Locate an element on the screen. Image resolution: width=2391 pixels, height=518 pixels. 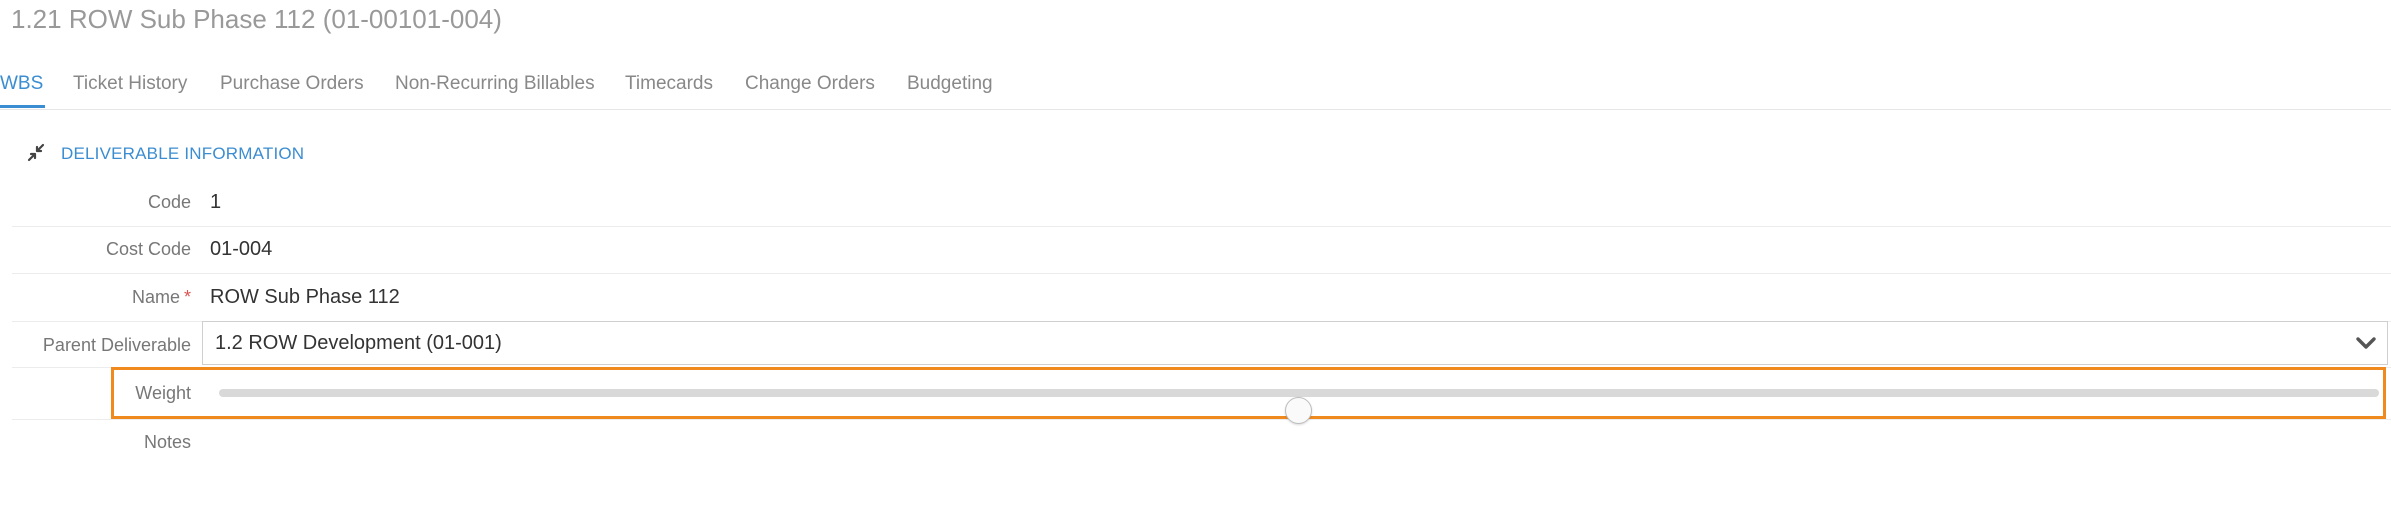
tab-wbs: WBS is located at coordinates (21, 84).